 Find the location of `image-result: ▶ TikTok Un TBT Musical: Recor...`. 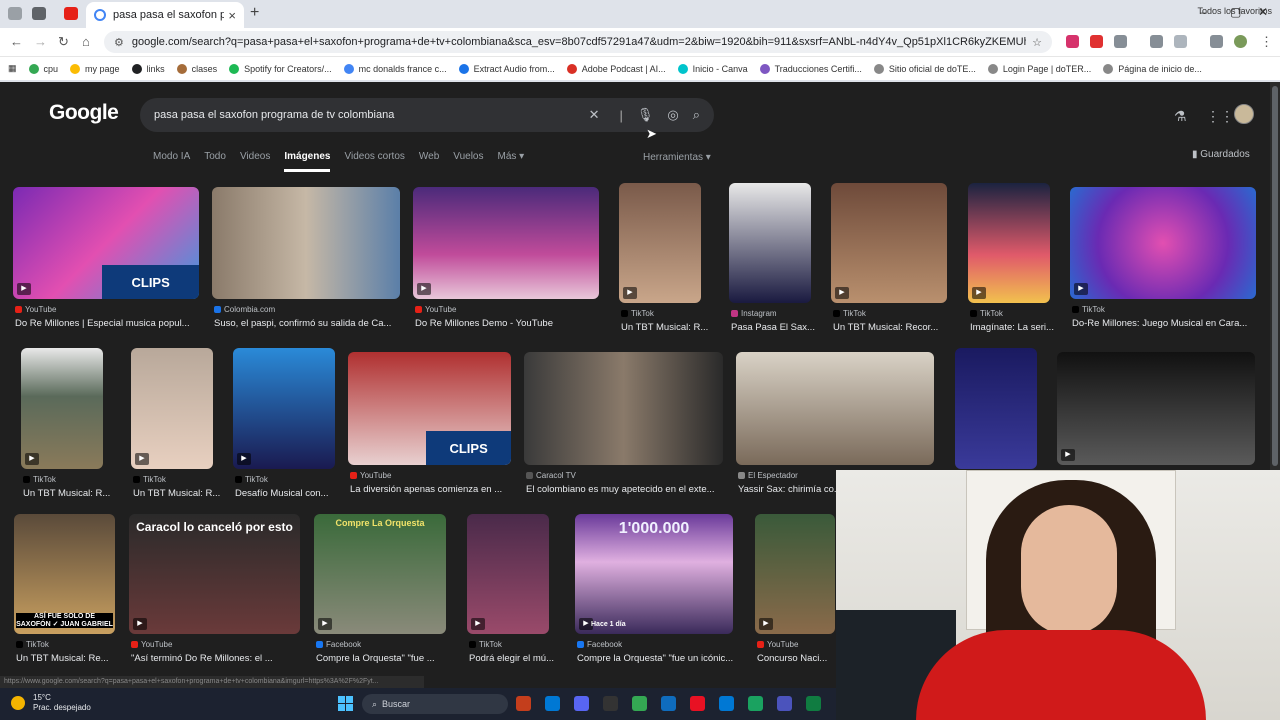

image-result: ▶ TikTok Un TBT Musical: Recor... is located at coordinates (889, 260).